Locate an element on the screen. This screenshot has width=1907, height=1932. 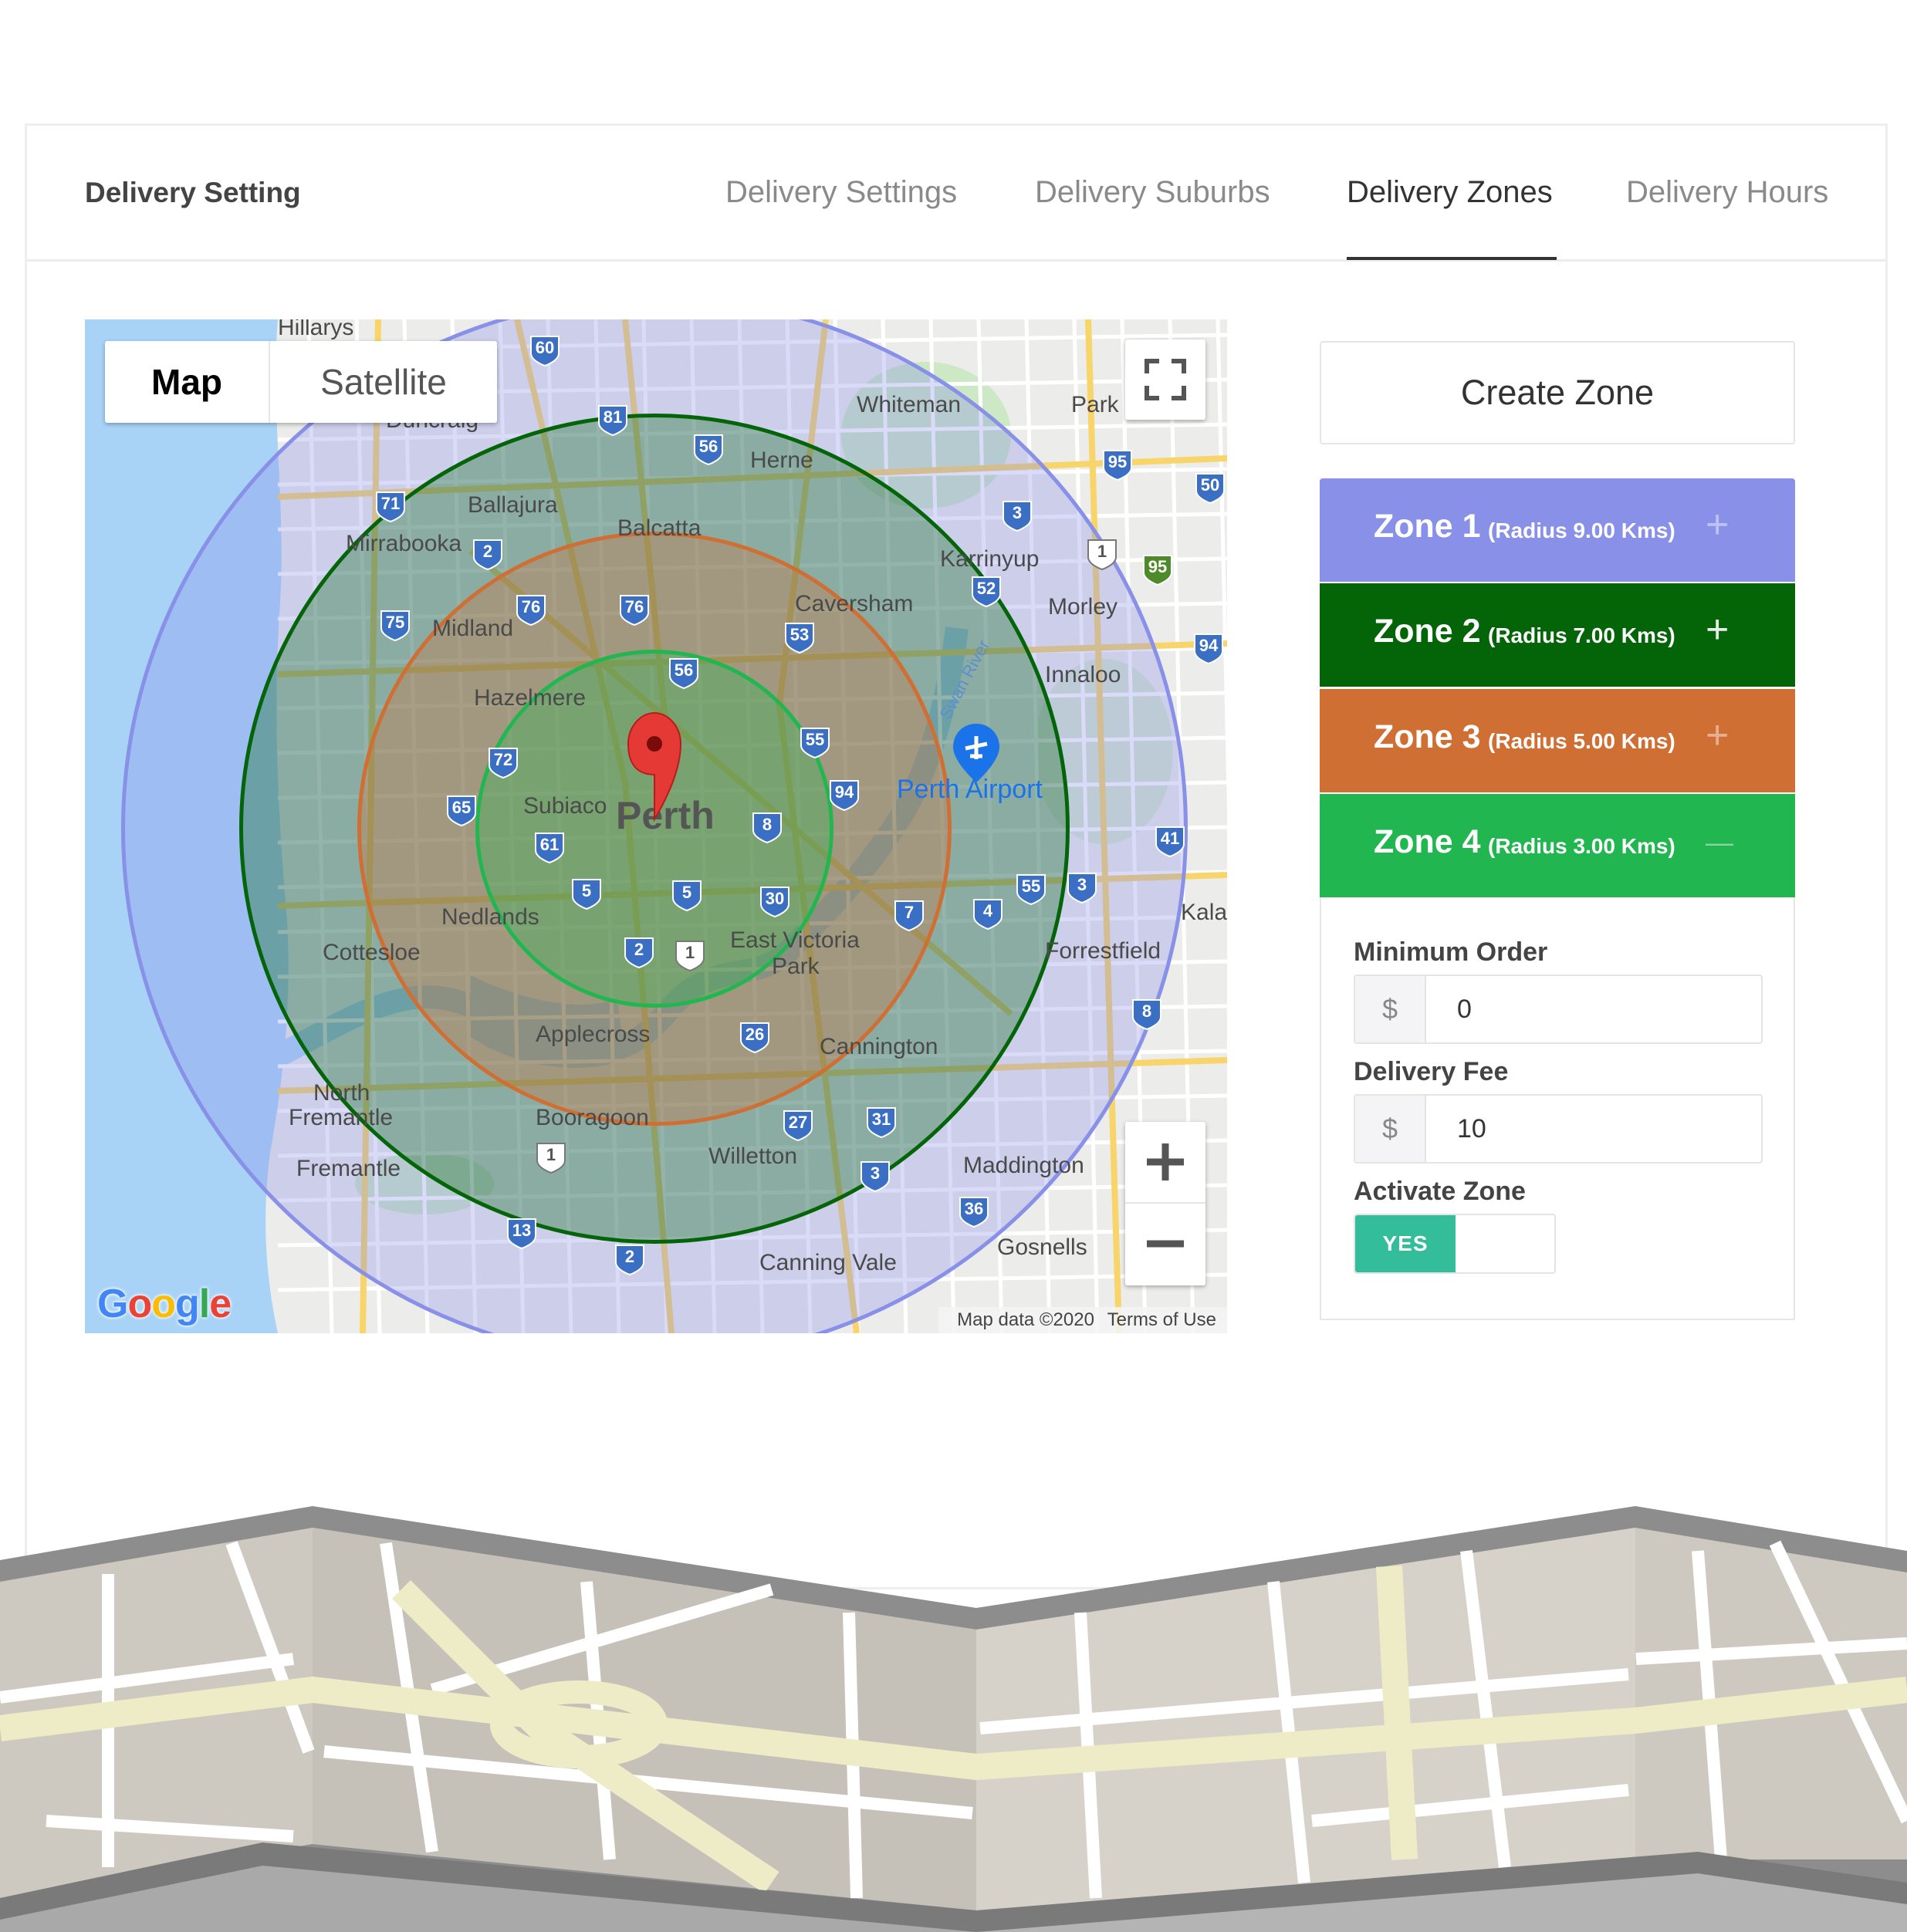
zone-3-header: Zone 3 (Radius 5.00 Kms) + is located at coordinates (1558, 740).